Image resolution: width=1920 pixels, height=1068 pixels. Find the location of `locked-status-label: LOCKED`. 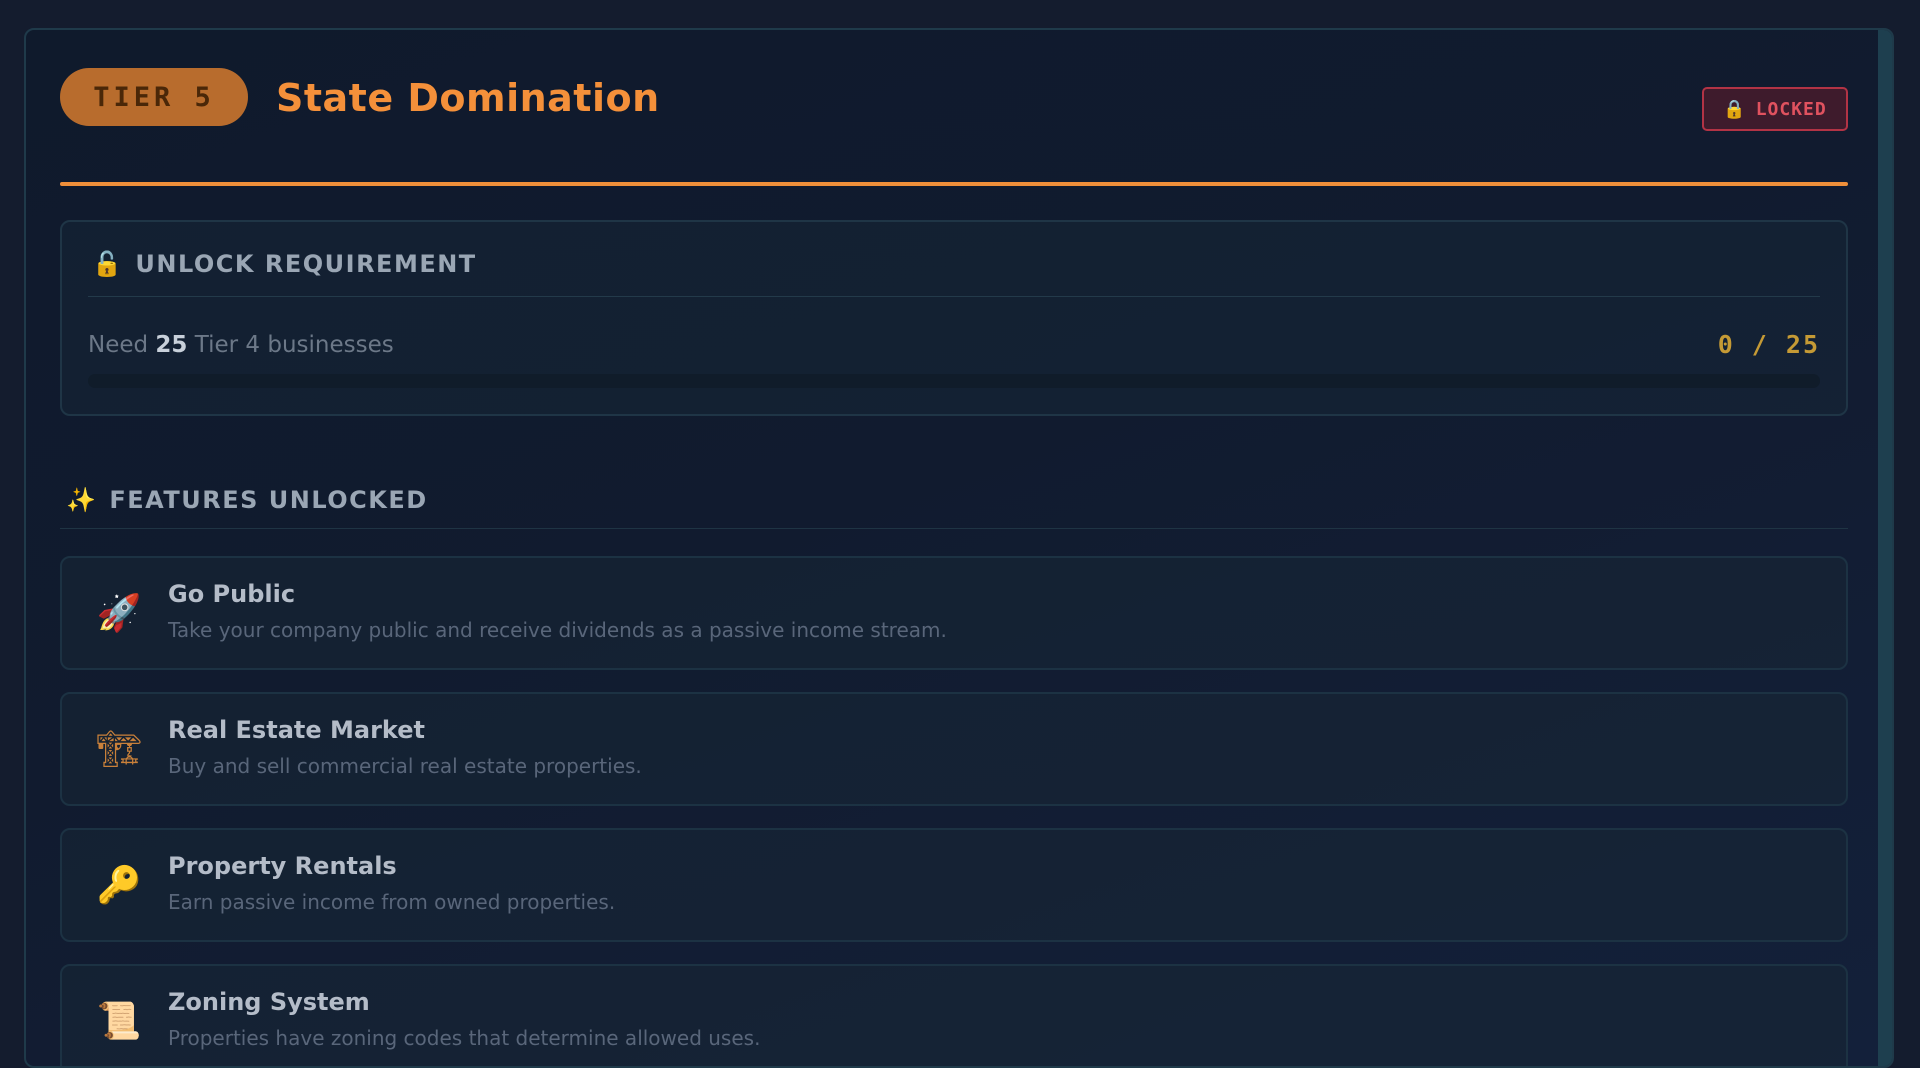

locked-status-label: LOCKED is located at coordinates (1791, 109).